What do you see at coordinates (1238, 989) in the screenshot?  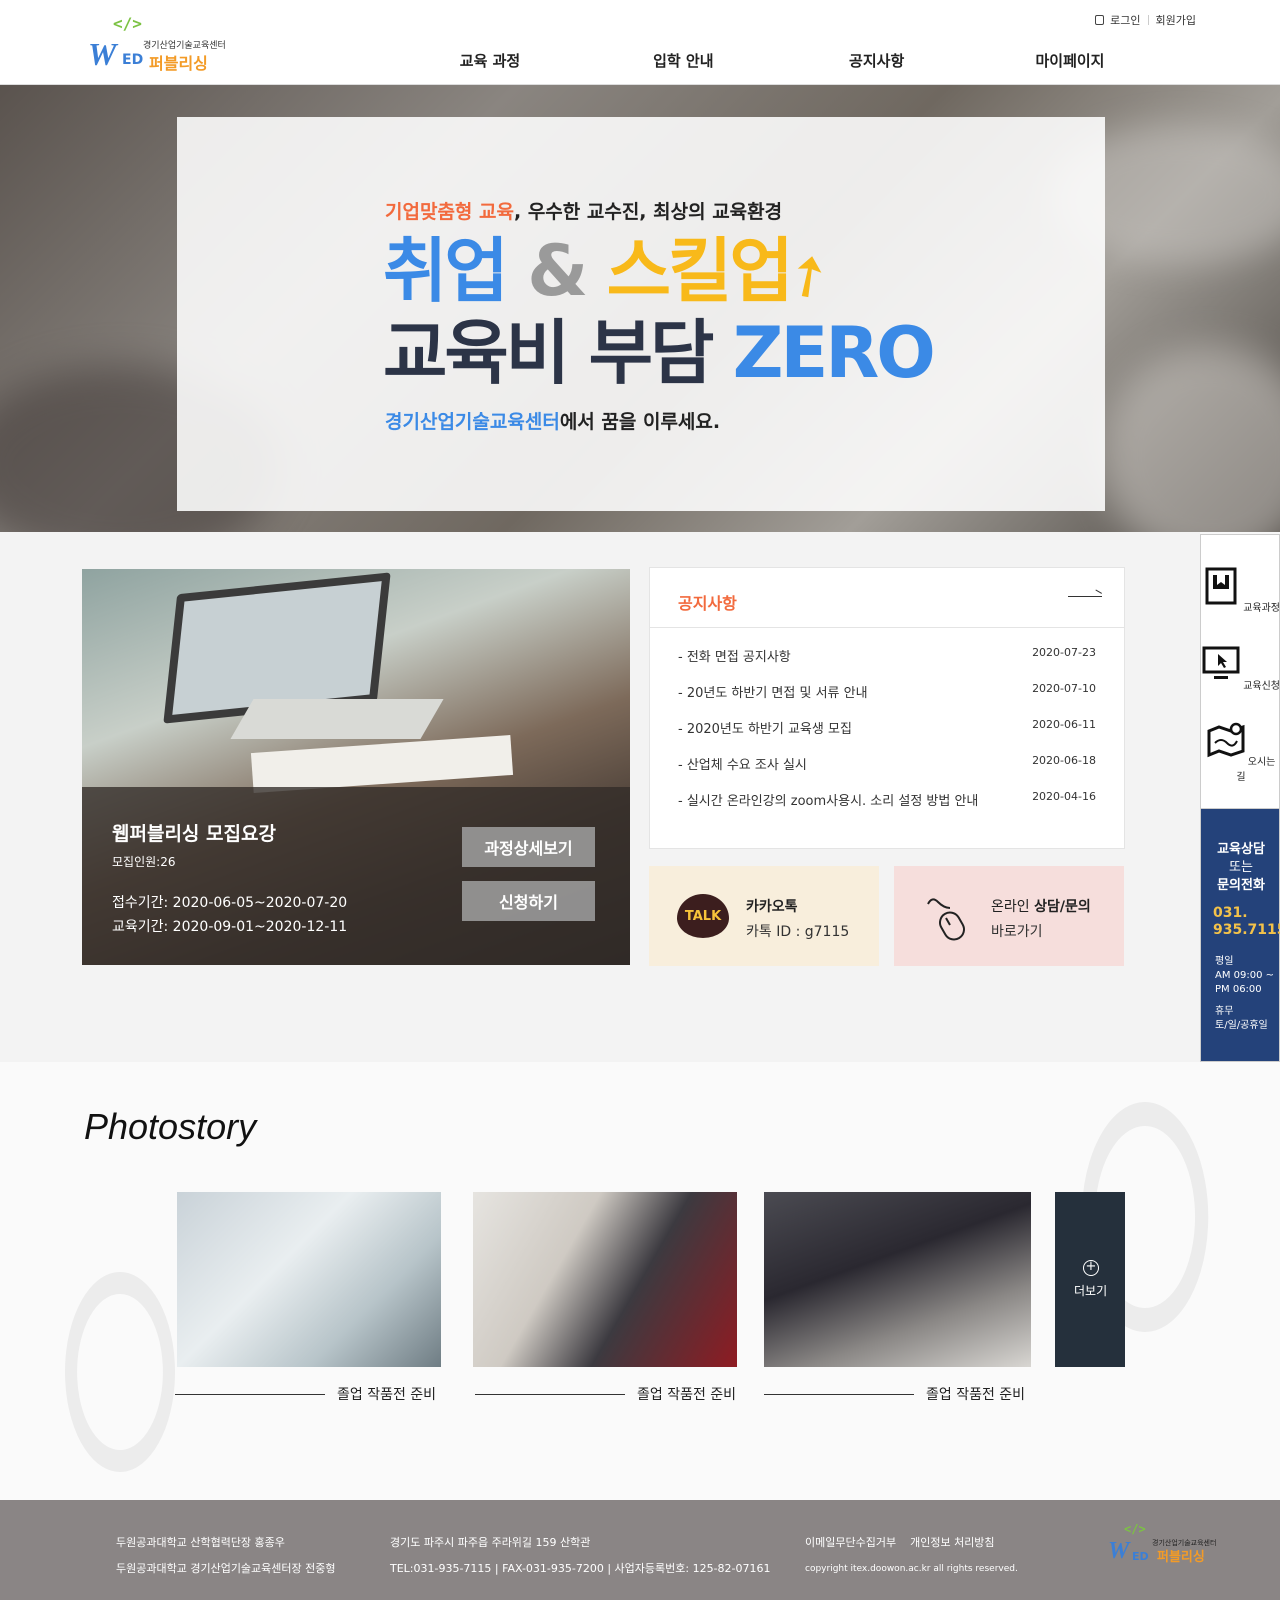 I see `weekday-close: PM 06:00` at bounding box center [1238, 989].